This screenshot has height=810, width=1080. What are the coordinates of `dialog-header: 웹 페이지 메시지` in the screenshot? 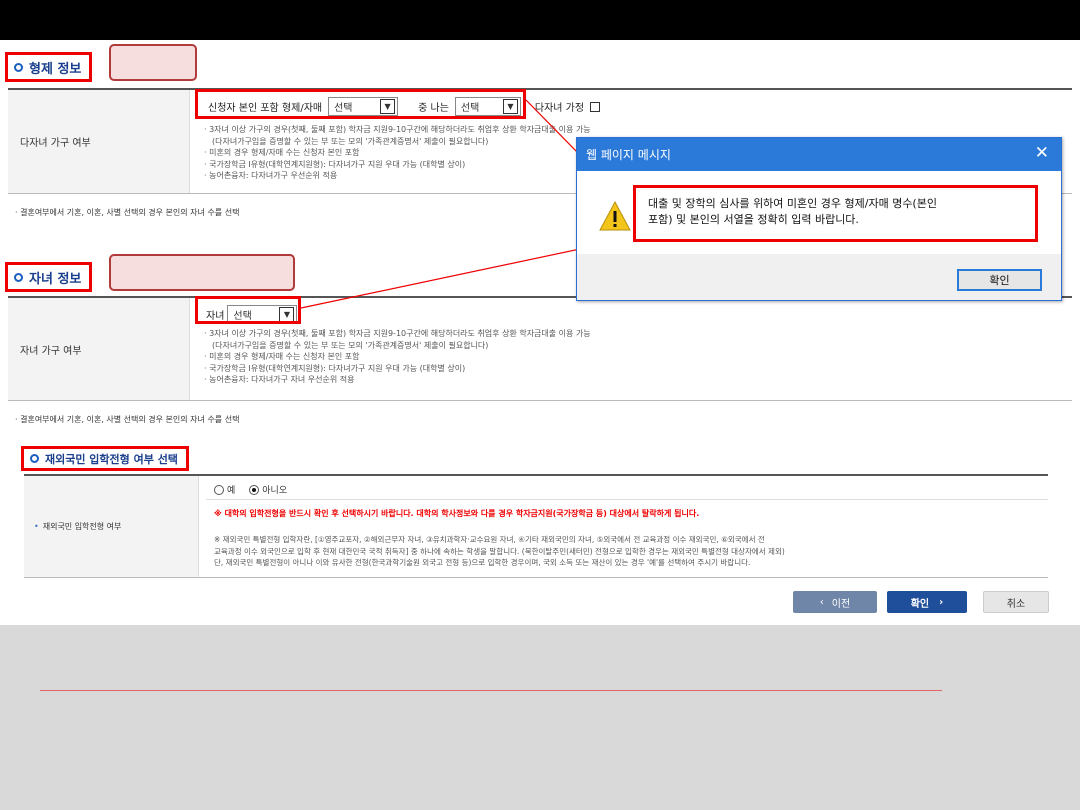 It's located at (819, 154).